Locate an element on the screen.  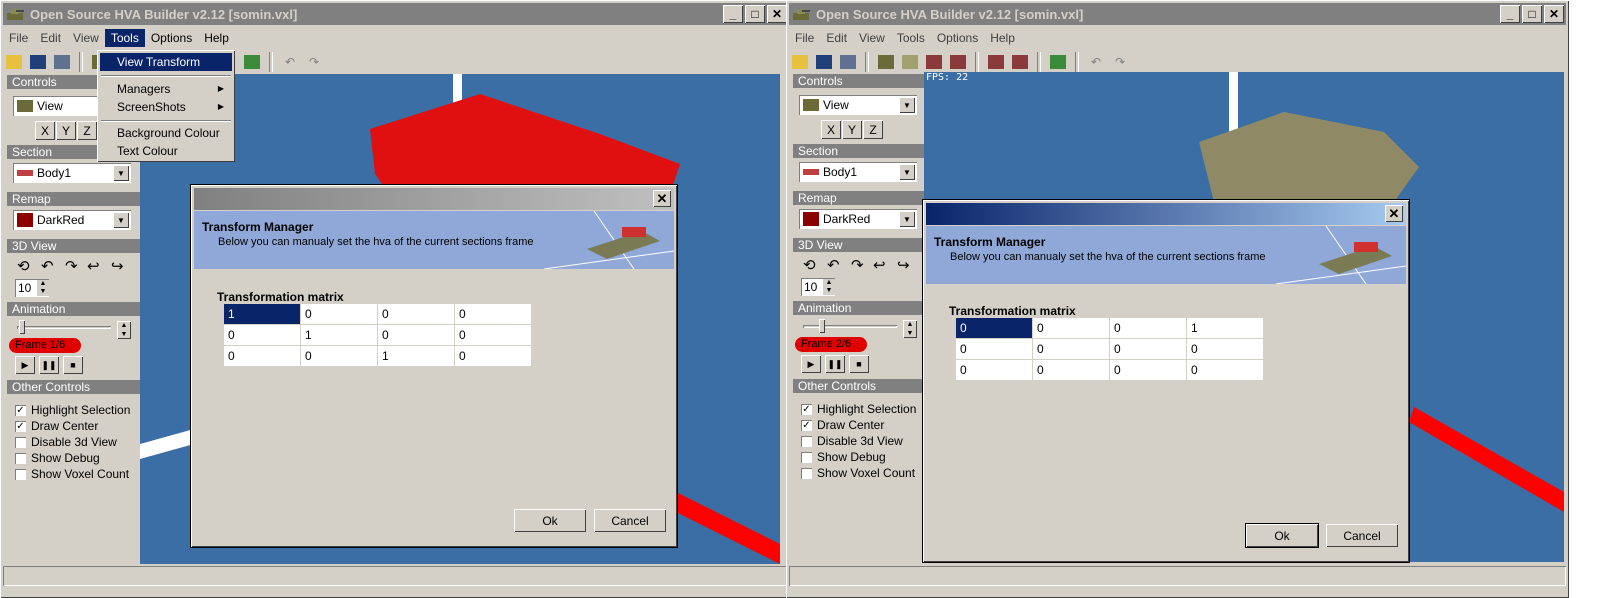
menu-item-background-colour: Background Colour is located at coordinates (166, 133).